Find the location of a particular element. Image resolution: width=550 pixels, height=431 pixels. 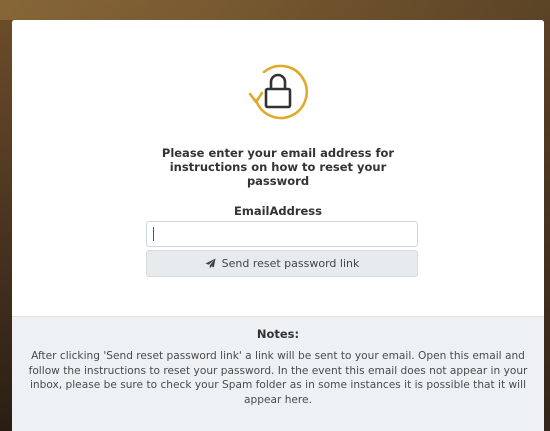

email-address-input is located at coordinates (282, 234).